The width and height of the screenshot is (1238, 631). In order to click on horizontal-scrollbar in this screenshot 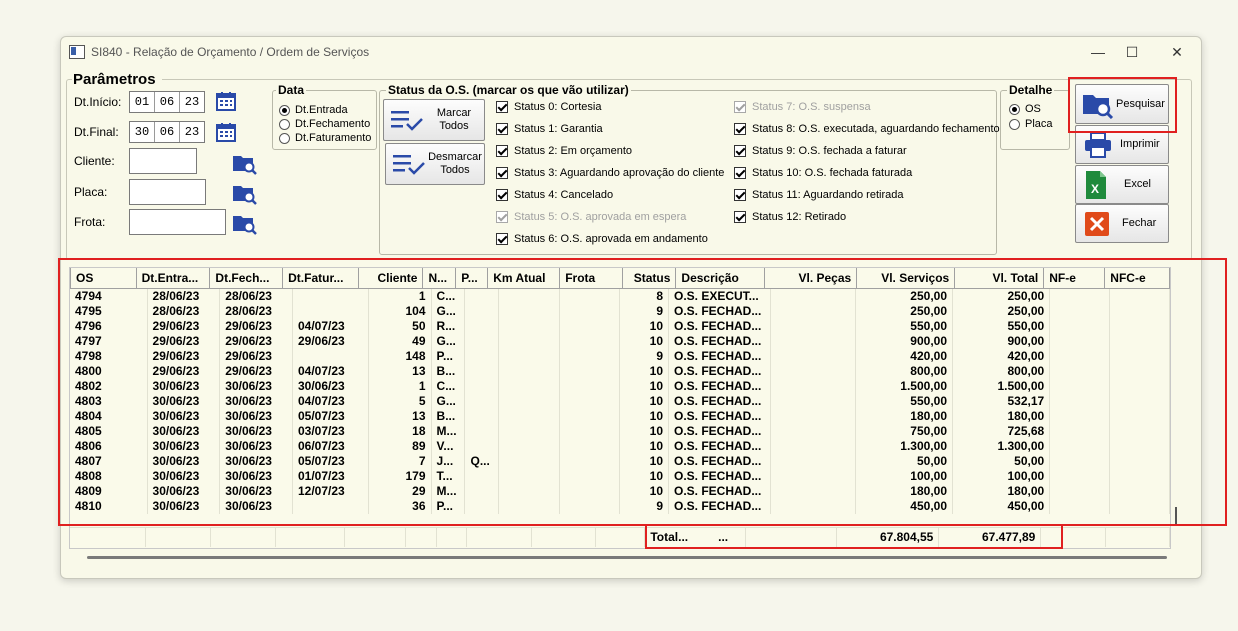, I will do `click(627, 557)`.